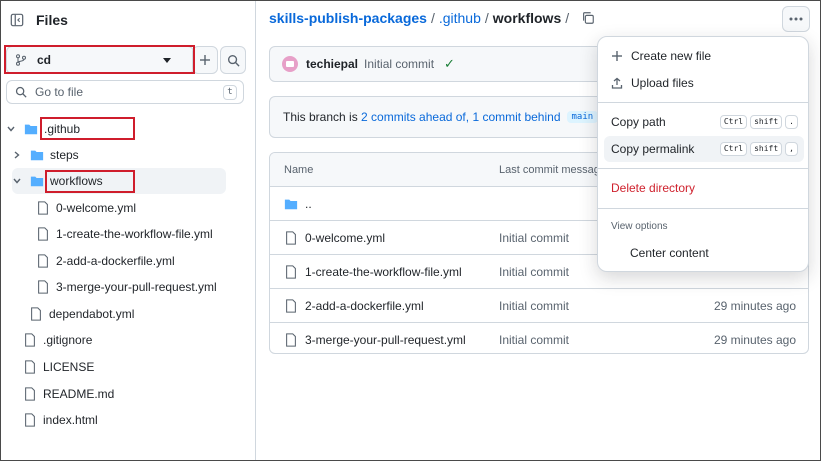  What do you see at coordinates (299, 170) in the screenshot?
I see `column-name: Name` at bounding box center [299, 170].